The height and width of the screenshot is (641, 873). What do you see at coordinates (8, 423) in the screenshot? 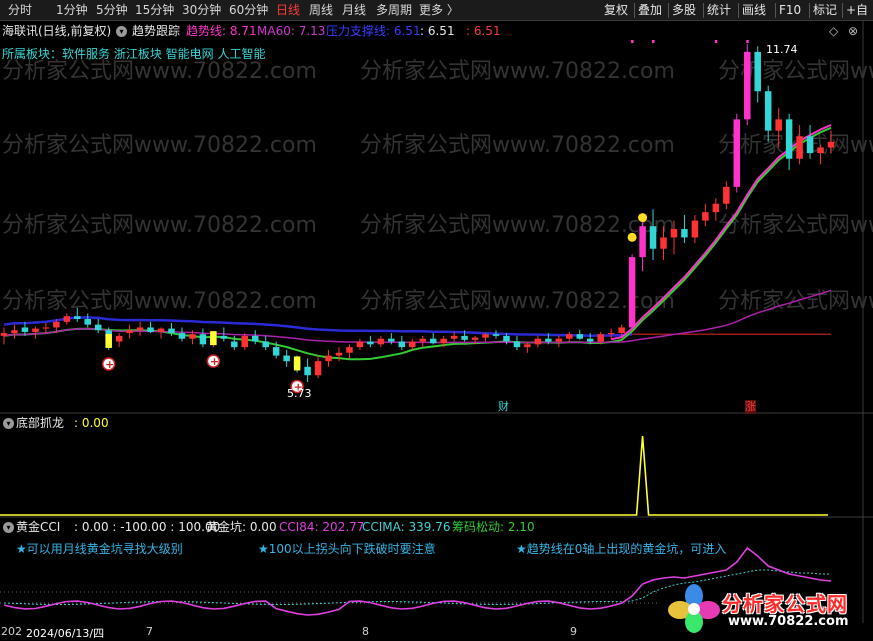
I see `panel2-menu-icon: ▾` at bounding box center [8, 423].